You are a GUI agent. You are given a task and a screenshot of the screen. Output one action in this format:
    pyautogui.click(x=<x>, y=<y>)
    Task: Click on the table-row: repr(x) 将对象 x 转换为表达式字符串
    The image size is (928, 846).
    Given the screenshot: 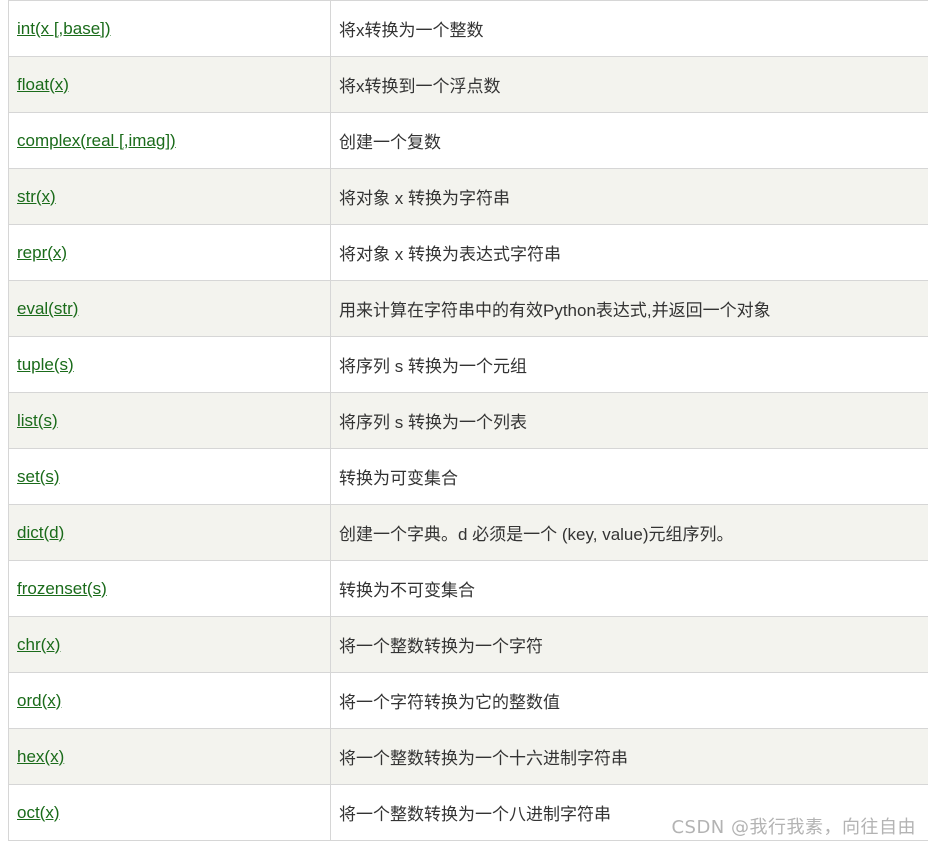 What is the action you would take?
    pyautogui.click(x=468, y=252)
    